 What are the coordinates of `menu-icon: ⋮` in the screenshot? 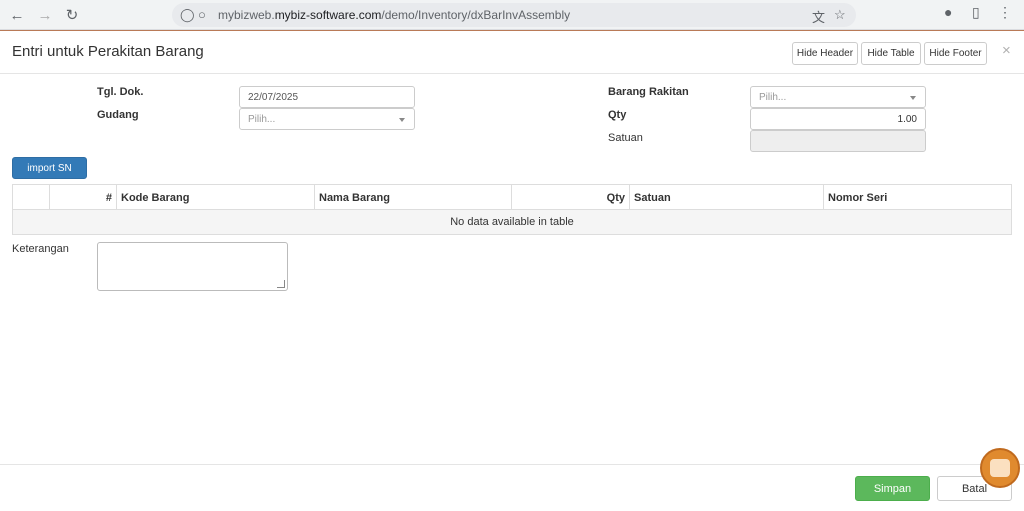 It's located at (1005, 12).